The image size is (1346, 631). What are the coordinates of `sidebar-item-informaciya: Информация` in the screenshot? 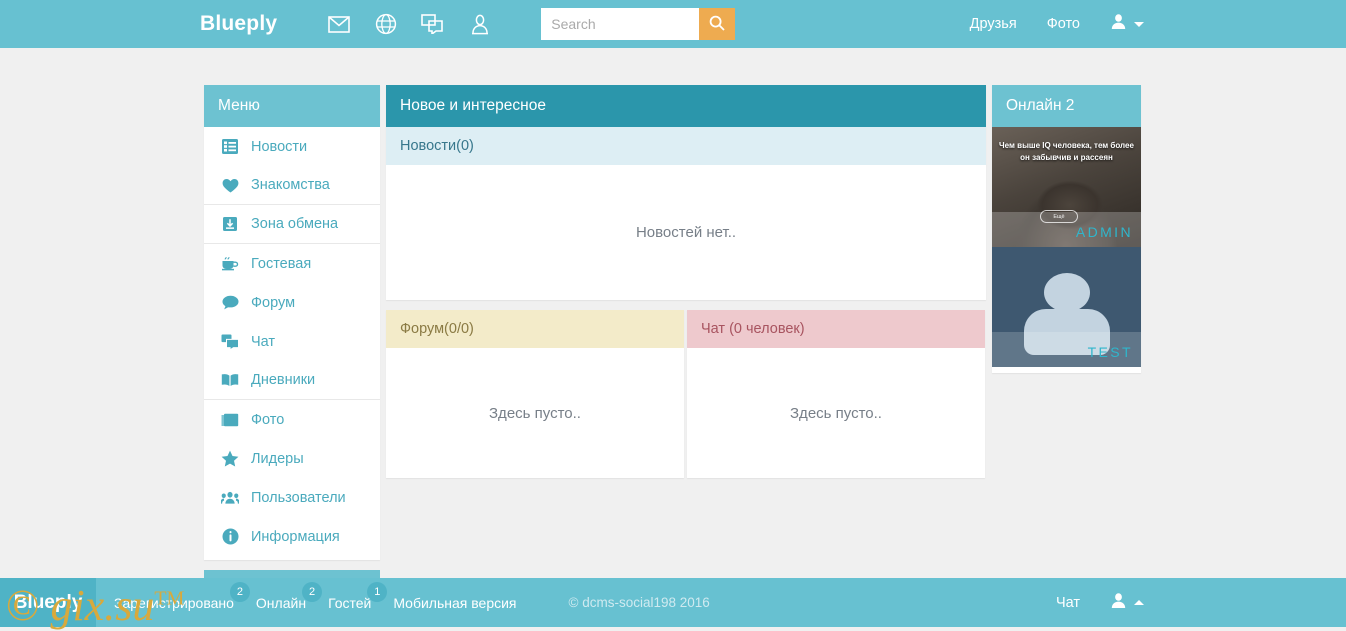 It's located at (292, 536).